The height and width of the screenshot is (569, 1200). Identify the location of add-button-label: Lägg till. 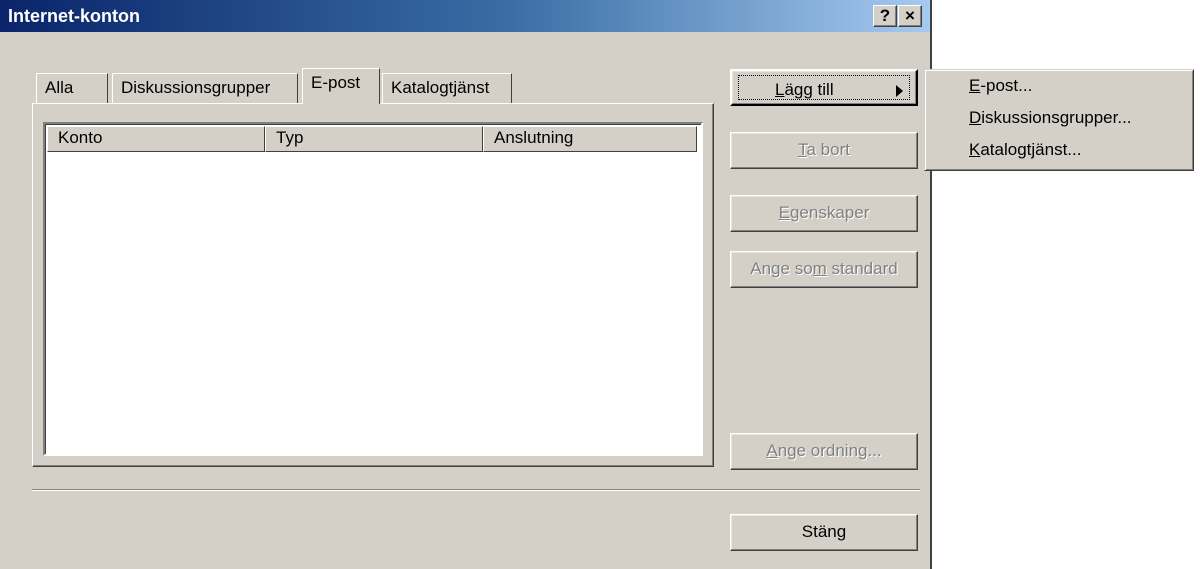
(804, 89).